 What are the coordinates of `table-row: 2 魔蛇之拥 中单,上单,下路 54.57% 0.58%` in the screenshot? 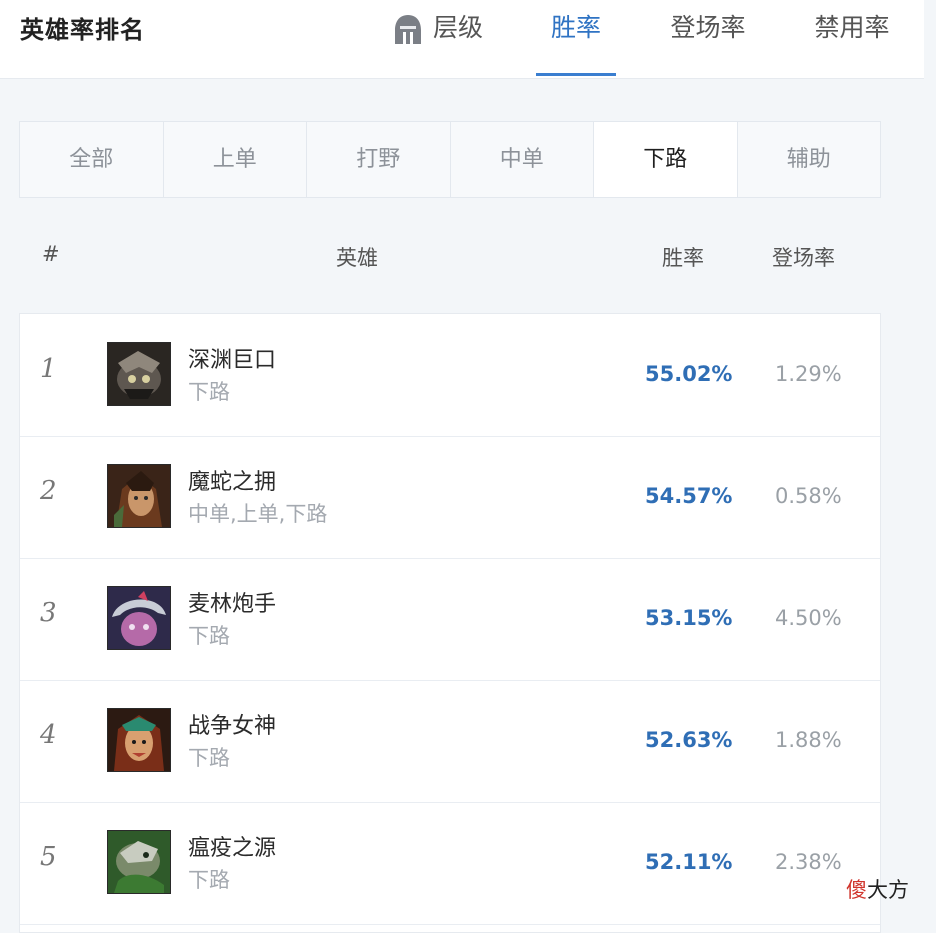 It's located at (450, 497).